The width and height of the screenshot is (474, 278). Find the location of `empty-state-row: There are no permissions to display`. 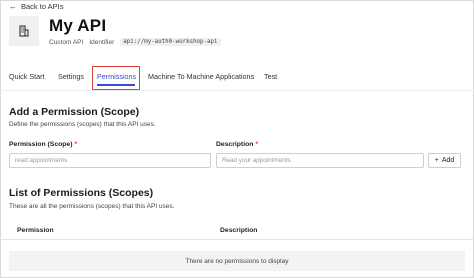

empty-state-row: There are no permissions to display is located at coordinates (237, 261).